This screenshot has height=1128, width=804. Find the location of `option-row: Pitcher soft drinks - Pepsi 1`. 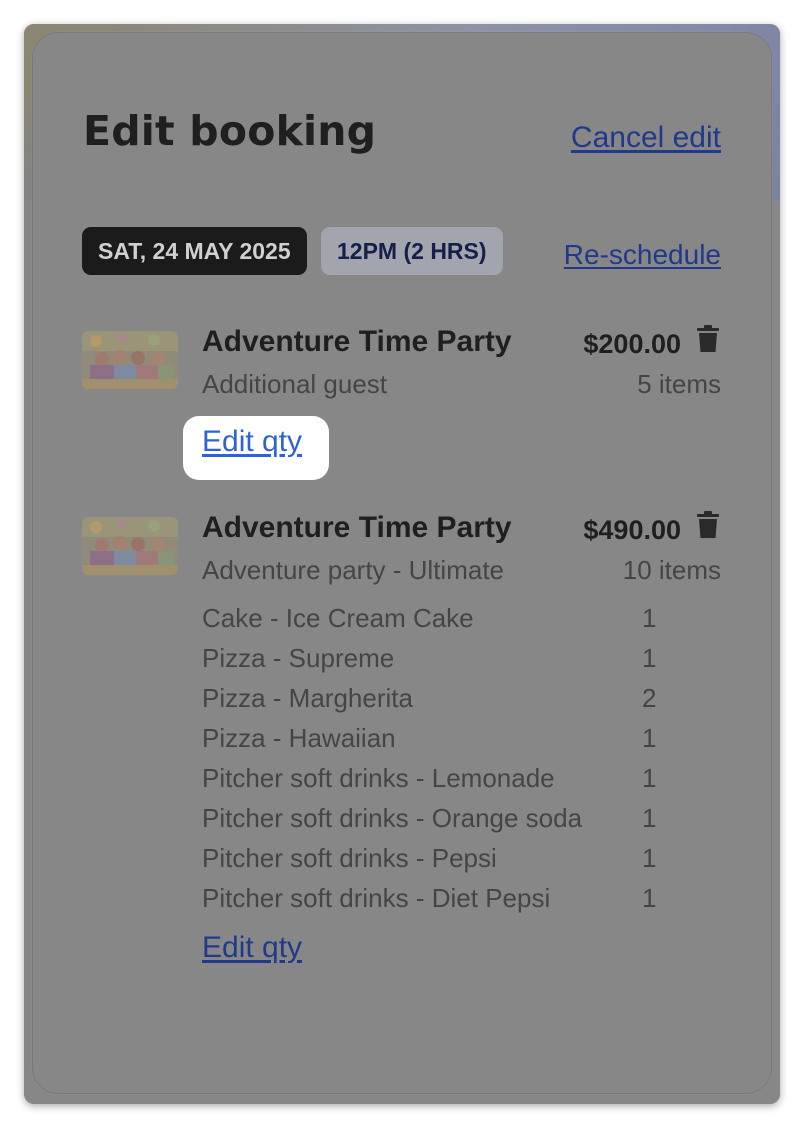

option-row: Pitcher soft drinks - Pepsi 1 is located at coordinates (432, 863).